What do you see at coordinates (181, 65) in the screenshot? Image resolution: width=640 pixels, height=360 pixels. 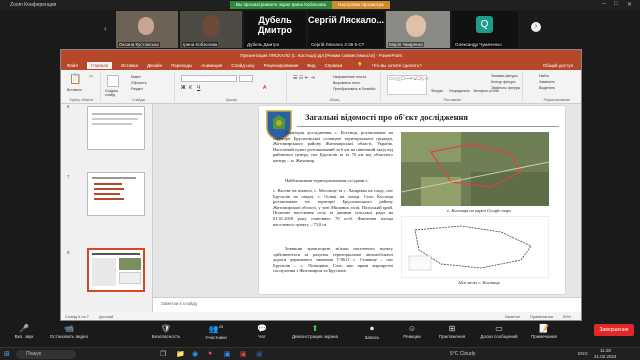 I see `tab-transitions: Переходы` at bounding box center [181, 65].